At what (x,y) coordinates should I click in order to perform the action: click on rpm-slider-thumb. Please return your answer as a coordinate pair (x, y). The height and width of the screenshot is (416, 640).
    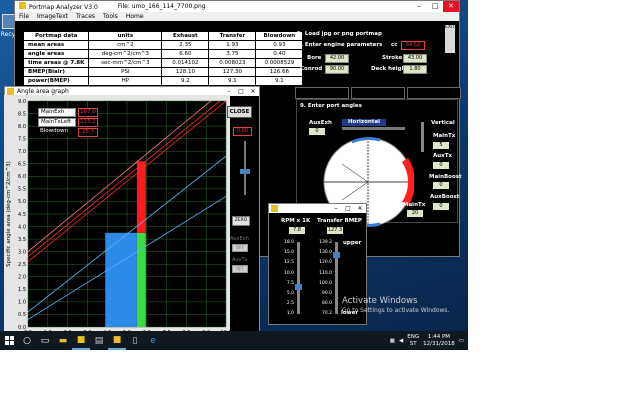
    Looking at the image, I should click on (298, 287).